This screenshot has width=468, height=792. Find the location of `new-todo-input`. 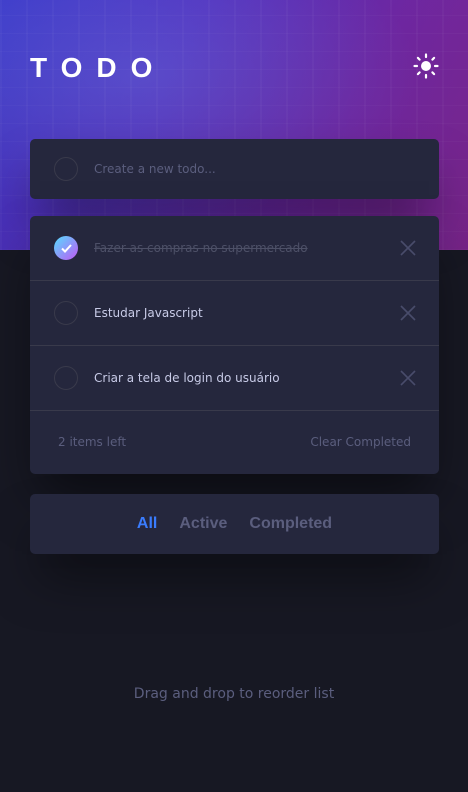

new-todo-input is located at coordinates (244, 169).